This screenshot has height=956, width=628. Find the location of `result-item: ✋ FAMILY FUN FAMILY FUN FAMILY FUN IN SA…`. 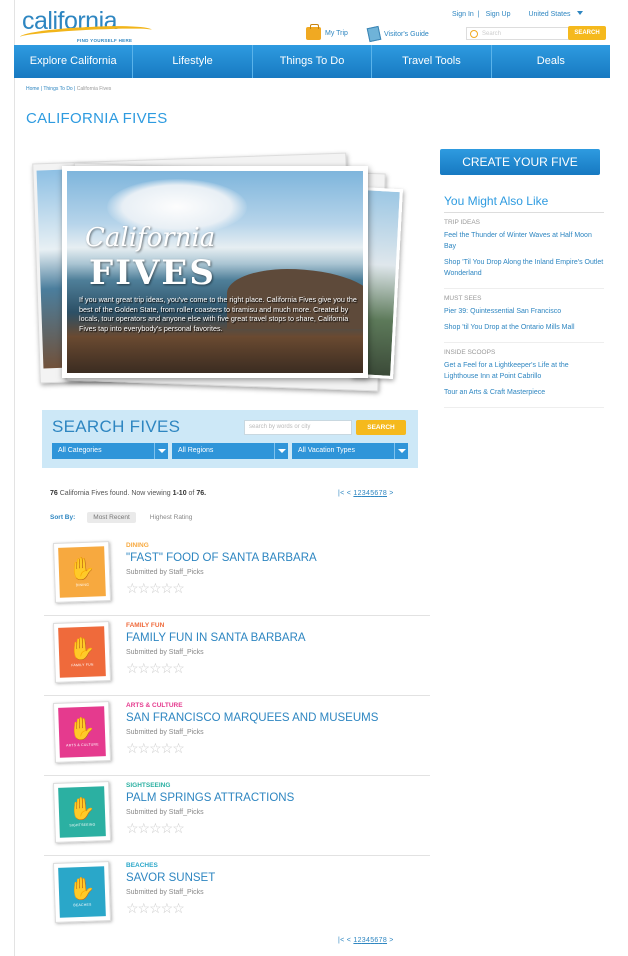

result-item: ✋ FAMILY FUN FAMILY FUN FAMILY FUN IN SA… is located at coordinates (237, 656).